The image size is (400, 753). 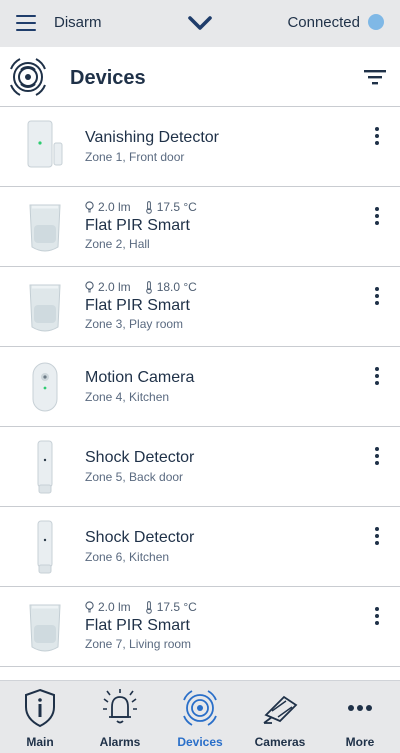 What do you see at coordinates (200, 547) in the screenshot?
I see `device-row: Shock Detector Zone 6, Kitchen` at bounding box center [200, 547].